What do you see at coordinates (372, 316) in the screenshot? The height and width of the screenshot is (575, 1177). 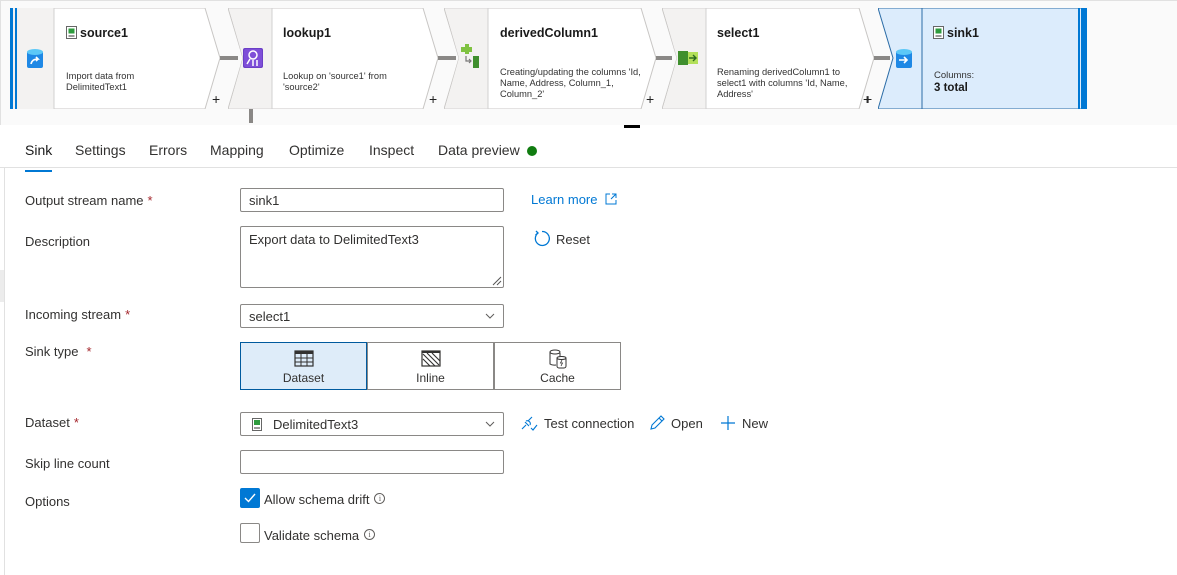 I see `incoming-stream-select: select1` at bounding box center [372, 316].